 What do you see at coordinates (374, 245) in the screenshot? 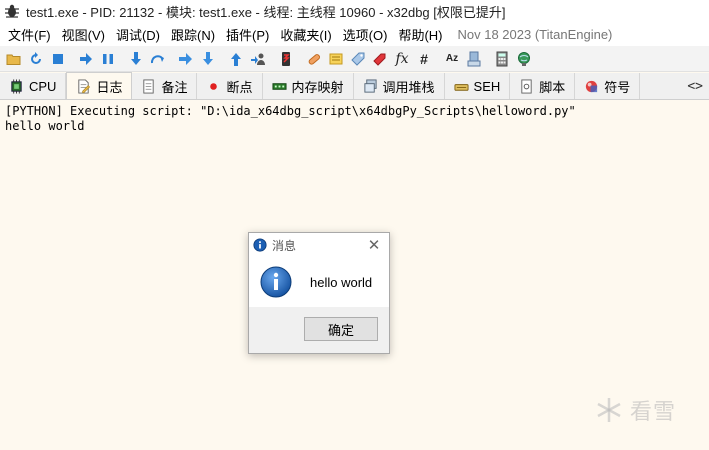
I see `close-icon: ✕` at bounding box center [374, 245].